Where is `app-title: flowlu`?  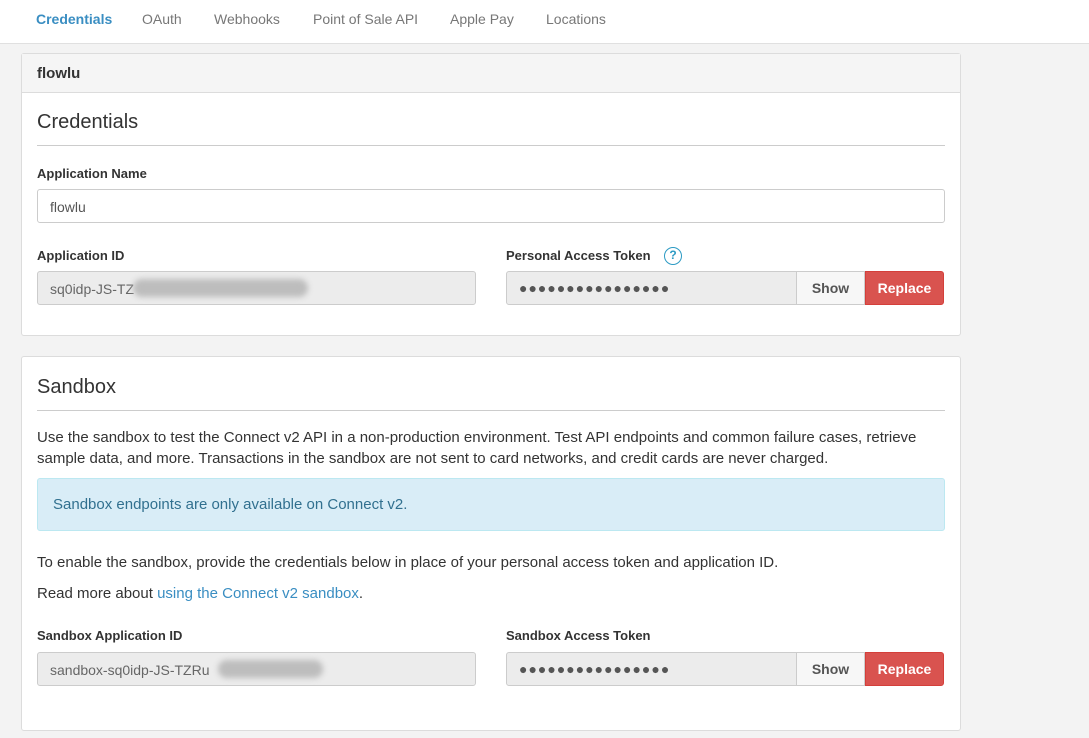
app-title: flowlu is located at coordinates (59, 73).